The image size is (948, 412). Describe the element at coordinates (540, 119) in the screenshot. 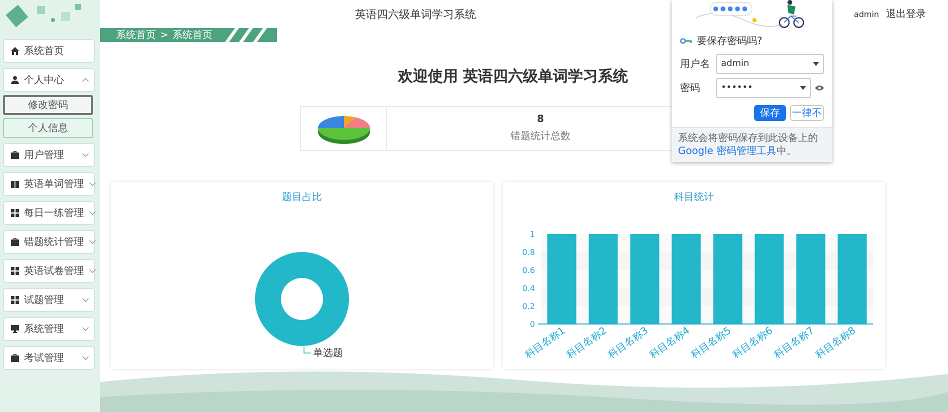

I see `stat-value: 8` at that location.